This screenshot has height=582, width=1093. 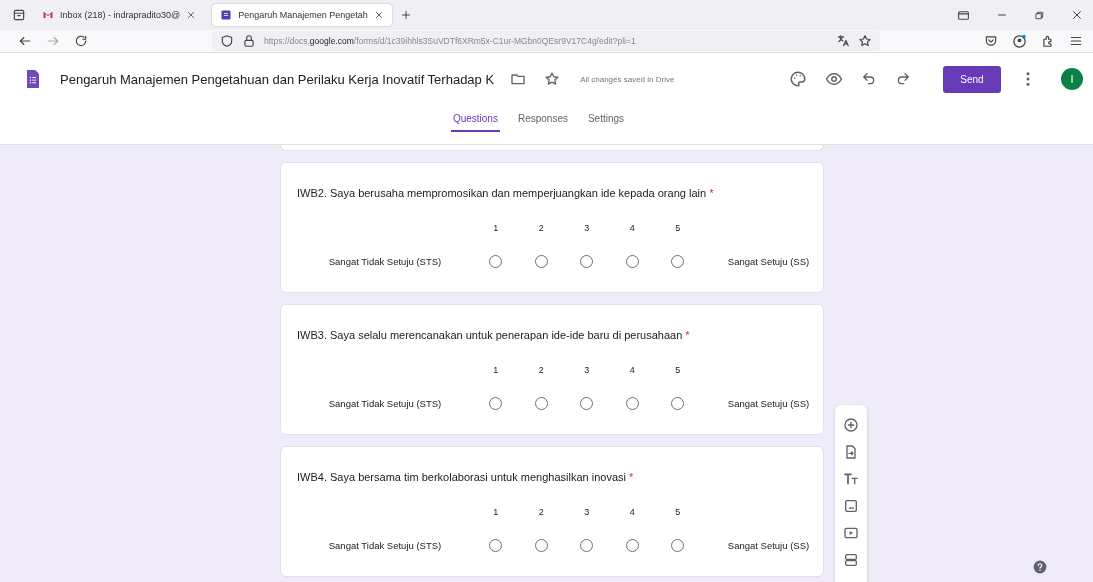 What do you see at coordinates (277, 79) in the screenshot?
I see `form-title: Pengaruh Manajemen Pengetahuan dan Perilaku Kerja Inovatif Terhadap K` at bounding box center [277, 79].